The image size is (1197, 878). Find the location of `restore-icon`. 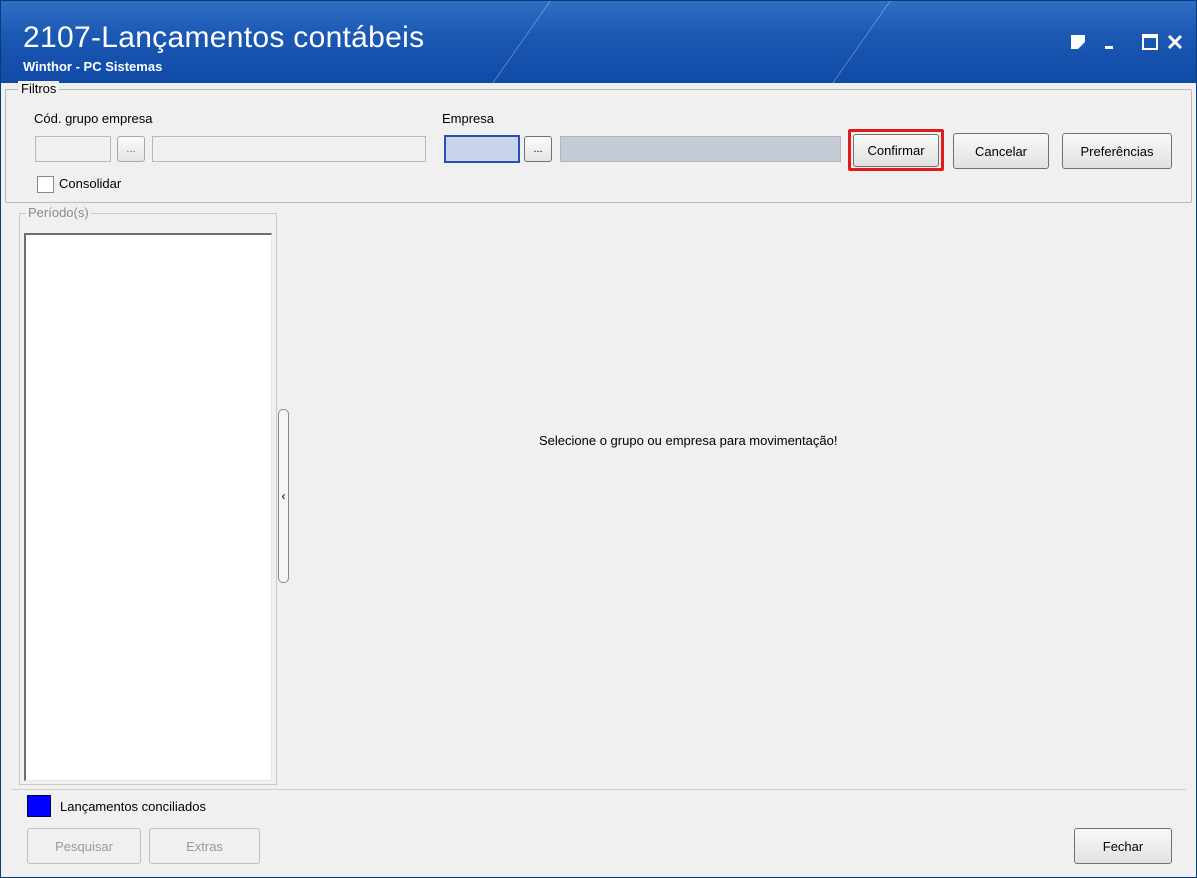

restore-icon is located at coordinates (1078, 42).